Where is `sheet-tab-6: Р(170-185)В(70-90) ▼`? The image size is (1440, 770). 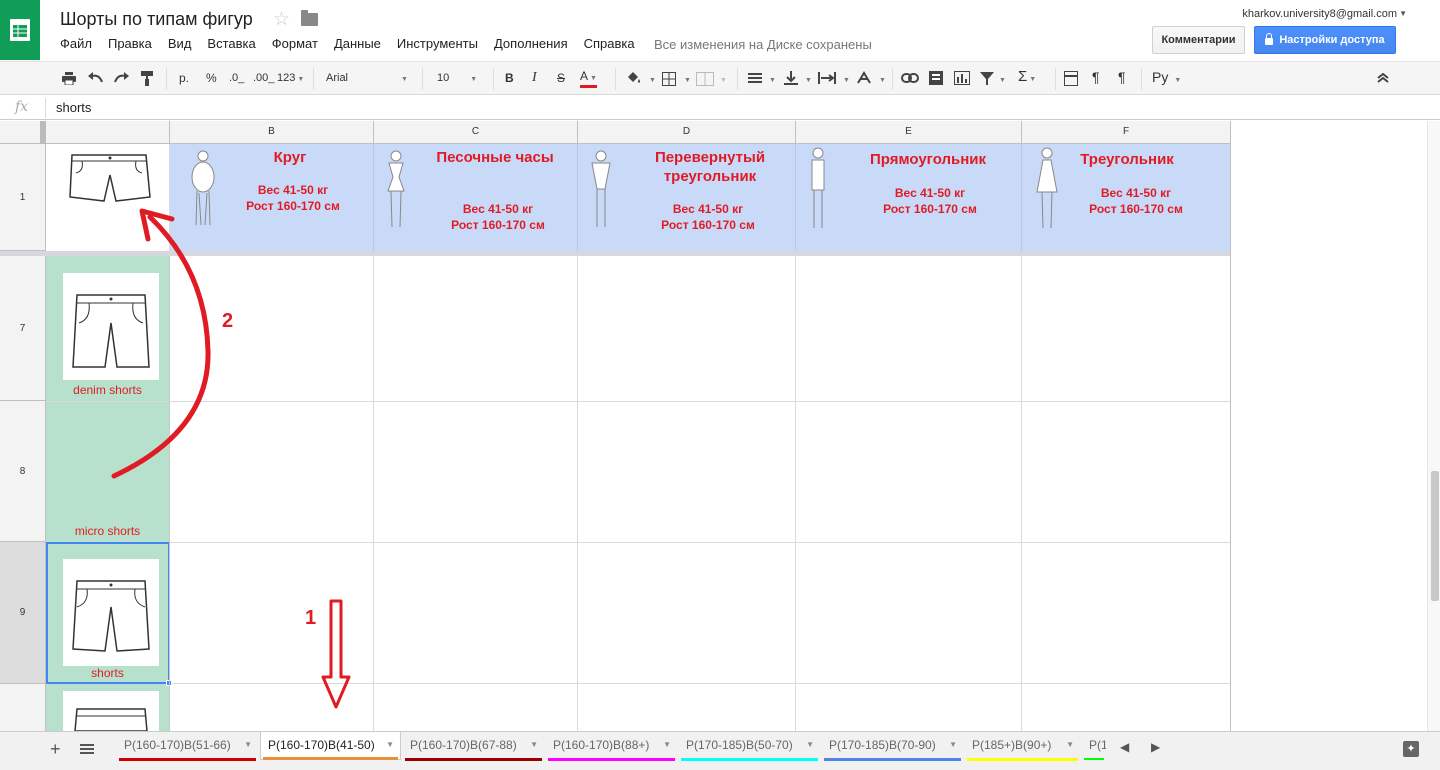 sheet-tab-6: Р(170-185)В(70-90) ▼ is located at coordinates (892, 746).